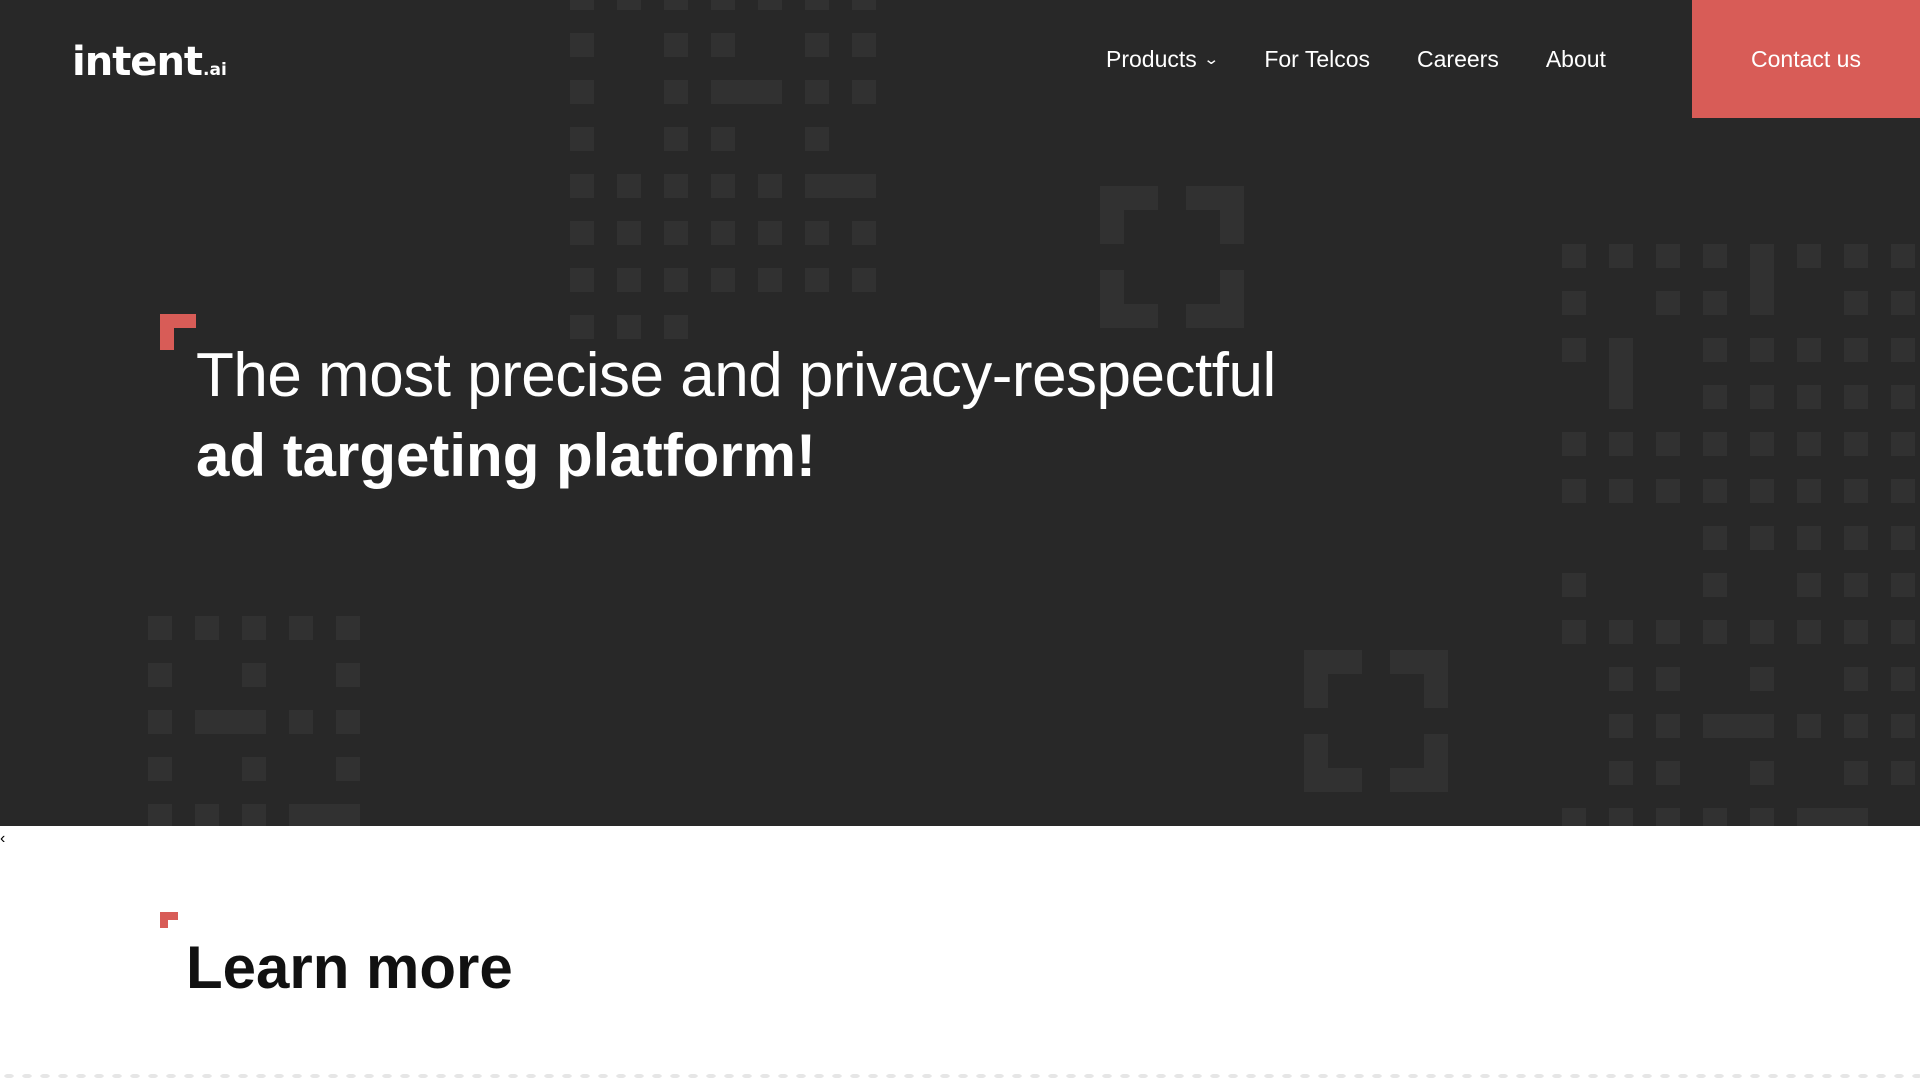  What do you see at coordinates (164, 920) in the screenshot?
I see `section-accent-mark-stem` at bounding box center [164, 920].